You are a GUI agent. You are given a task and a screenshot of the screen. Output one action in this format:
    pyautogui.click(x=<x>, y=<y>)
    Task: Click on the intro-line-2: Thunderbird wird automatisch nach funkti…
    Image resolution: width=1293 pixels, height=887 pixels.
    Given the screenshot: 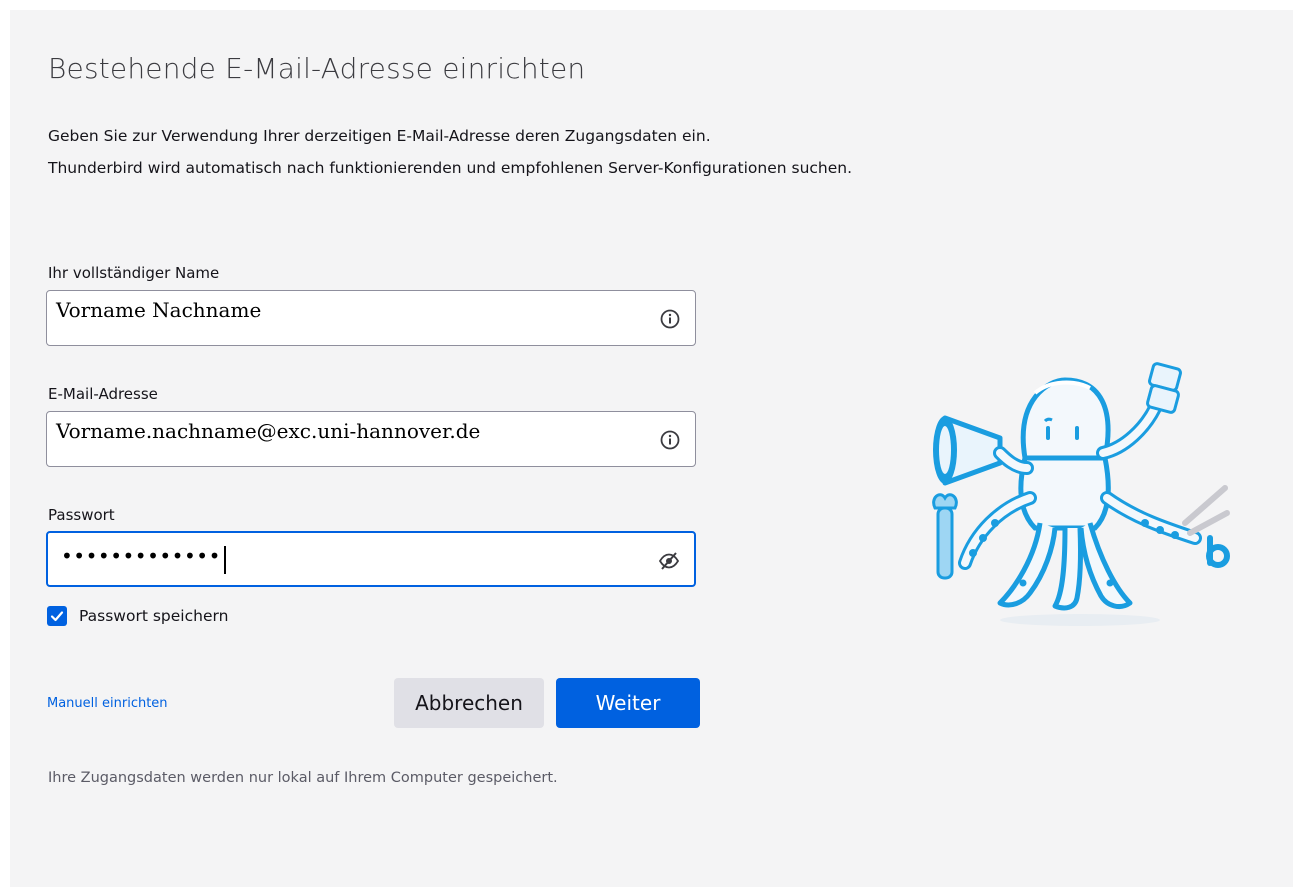 What is the action you would take?
    pyautogui.click(x=450, y=168)
    